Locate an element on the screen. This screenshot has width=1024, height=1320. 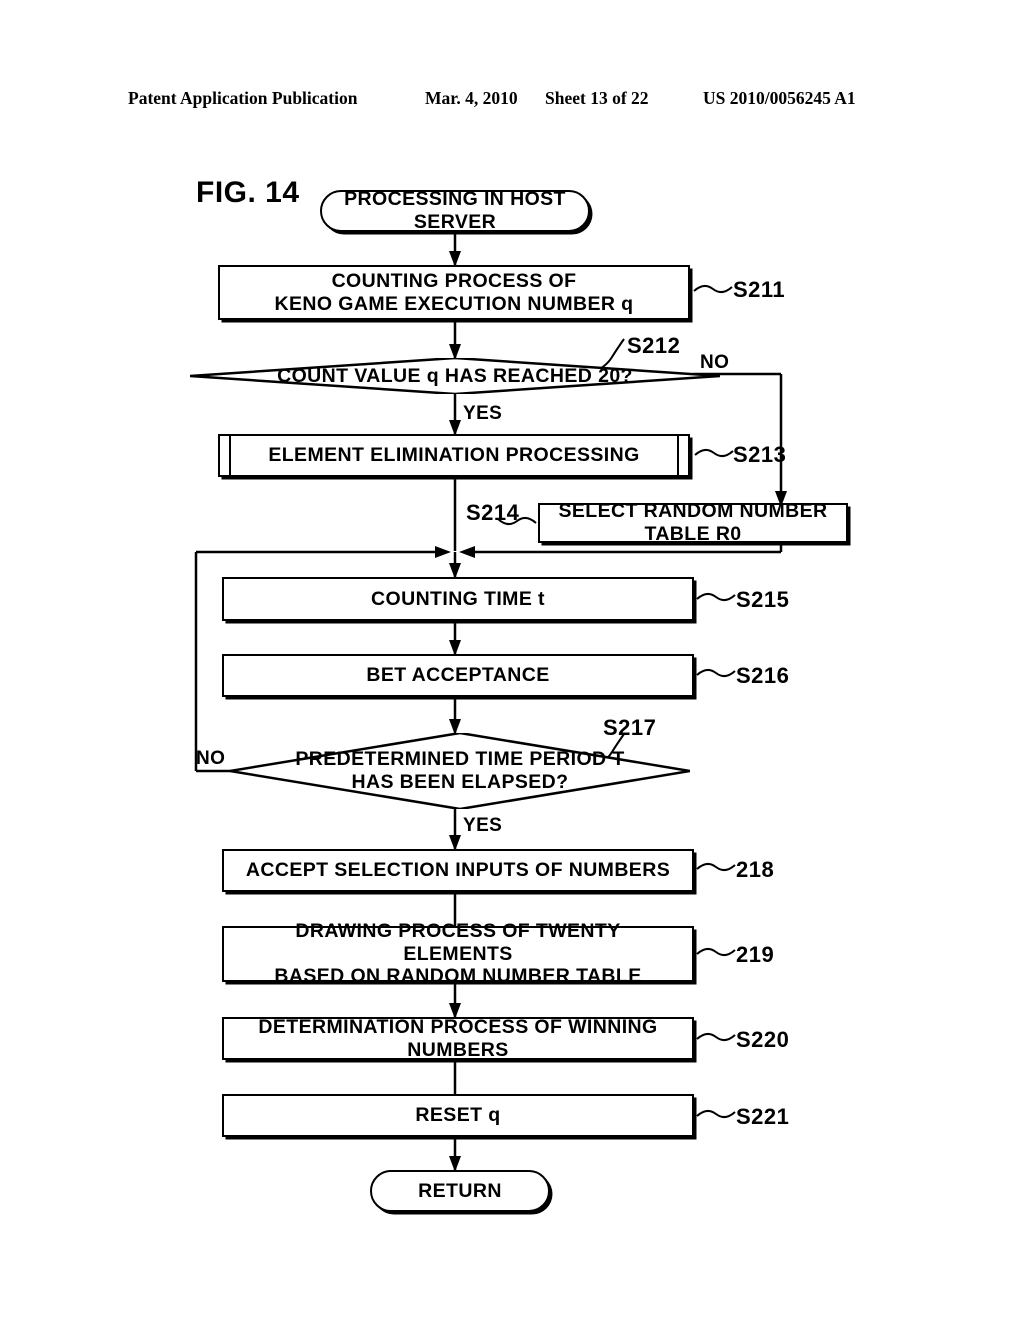
step-ref-s211: S211 is located at coordinates (759, 289).